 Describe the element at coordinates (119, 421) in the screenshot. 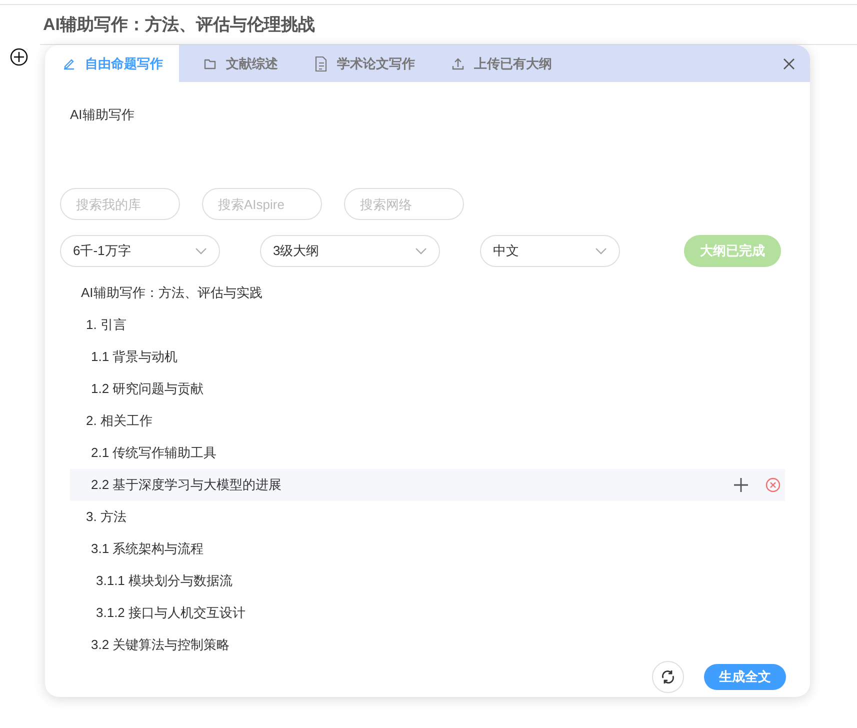

I see `outline-item: 2. 相关工作` at that location.